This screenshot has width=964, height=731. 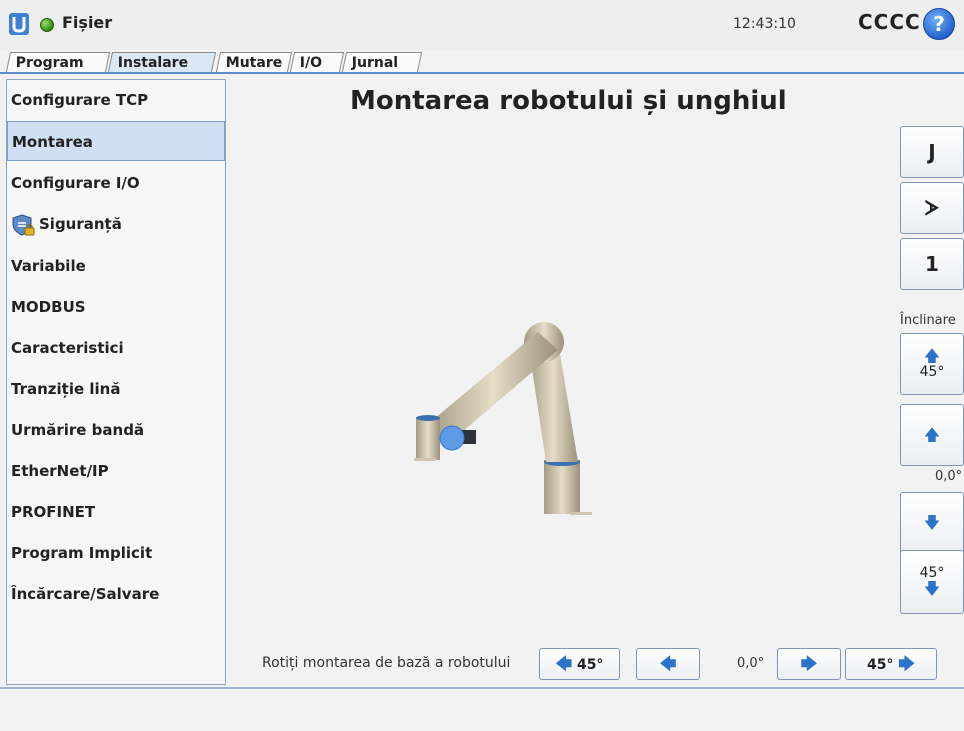 I want to click on top-bar: Fișier 12:43:10 CCCC ?, so click(x=482, y=25).